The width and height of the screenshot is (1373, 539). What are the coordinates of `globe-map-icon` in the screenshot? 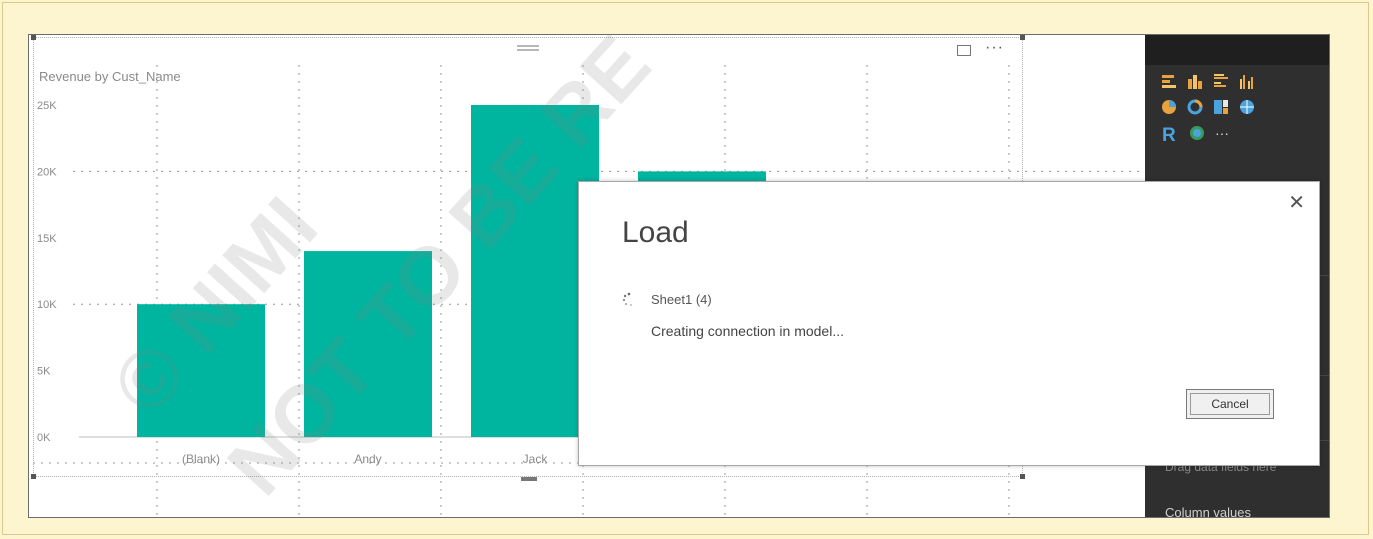 It's located at (1247, 107).